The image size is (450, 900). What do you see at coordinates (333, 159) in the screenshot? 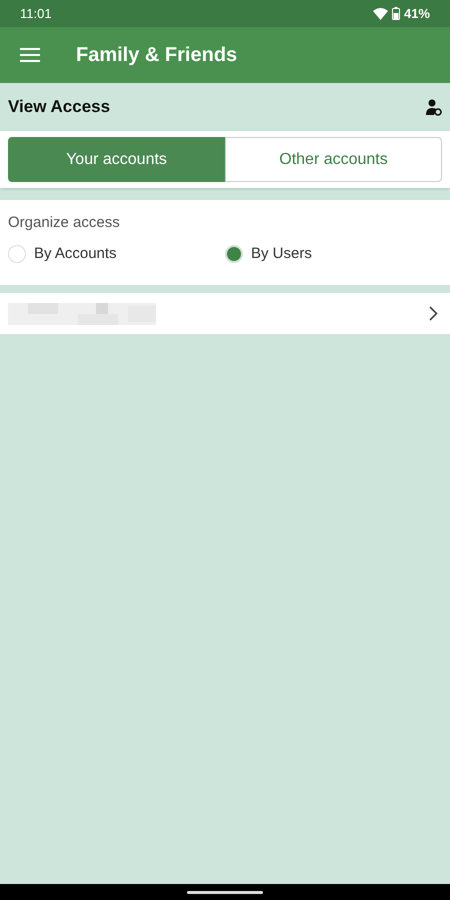
I see `tab: Other accounts` at bounding box center [333, 159].